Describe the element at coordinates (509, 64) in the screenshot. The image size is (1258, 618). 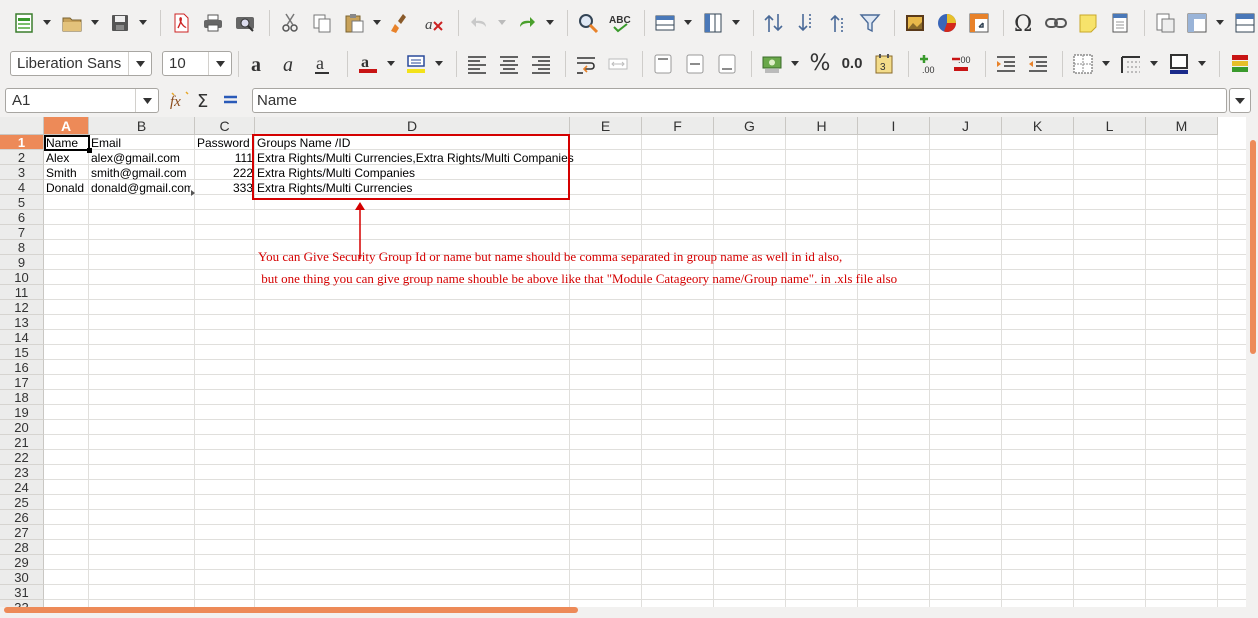
I see `align-center-icon` at that location.